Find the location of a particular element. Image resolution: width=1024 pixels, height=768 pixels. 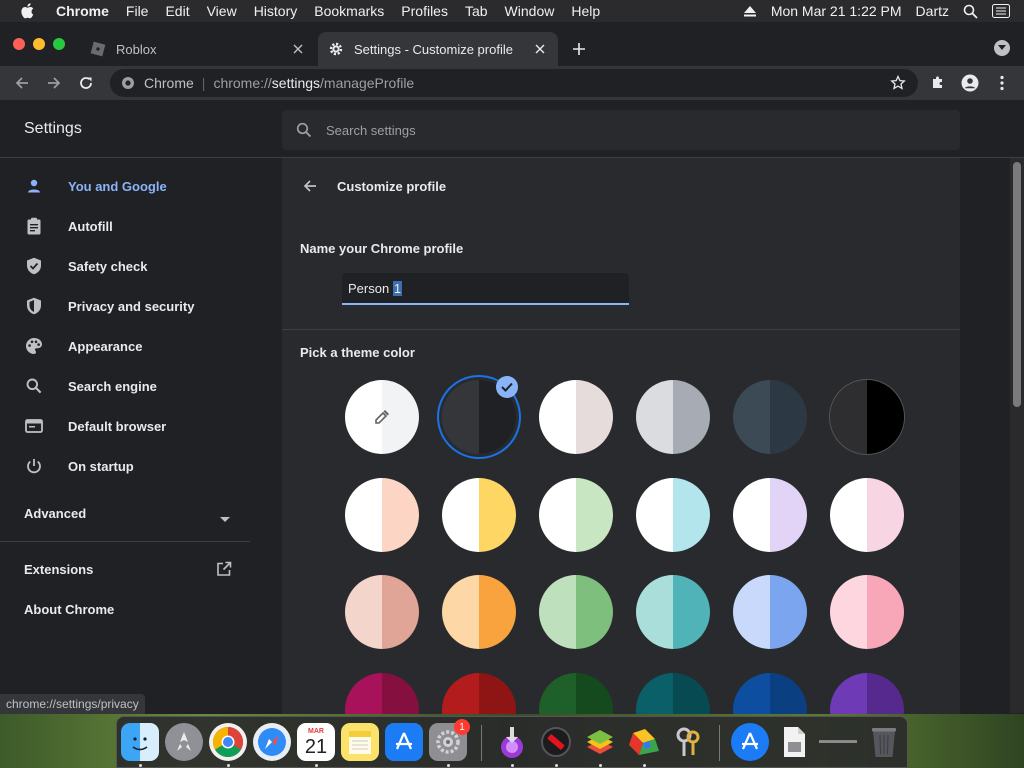

sidebar-item-on-startup: On startup is located at coordinates (125, 466).